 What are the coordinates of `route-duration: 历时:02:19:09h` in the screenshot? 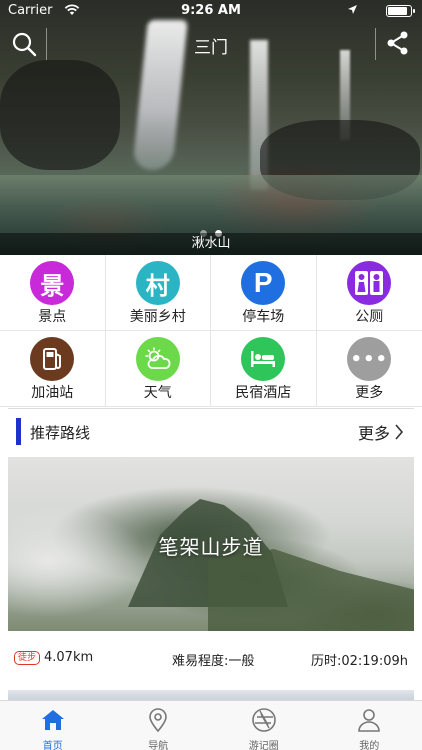 It's located at (359, 661).